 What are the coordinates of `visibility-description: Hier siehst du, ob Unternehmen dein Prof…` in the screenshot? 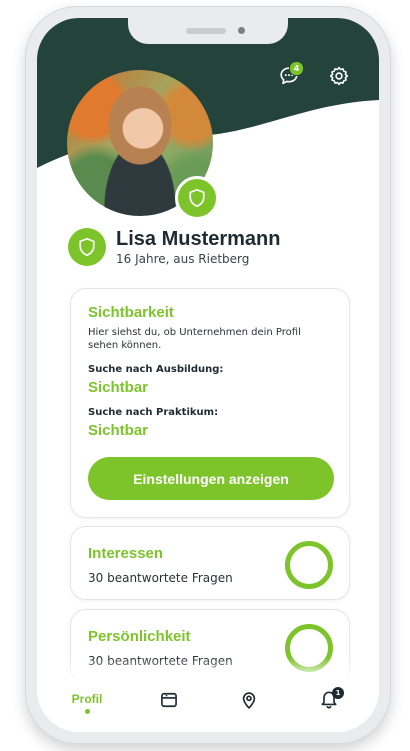 It's located at (194, 339).